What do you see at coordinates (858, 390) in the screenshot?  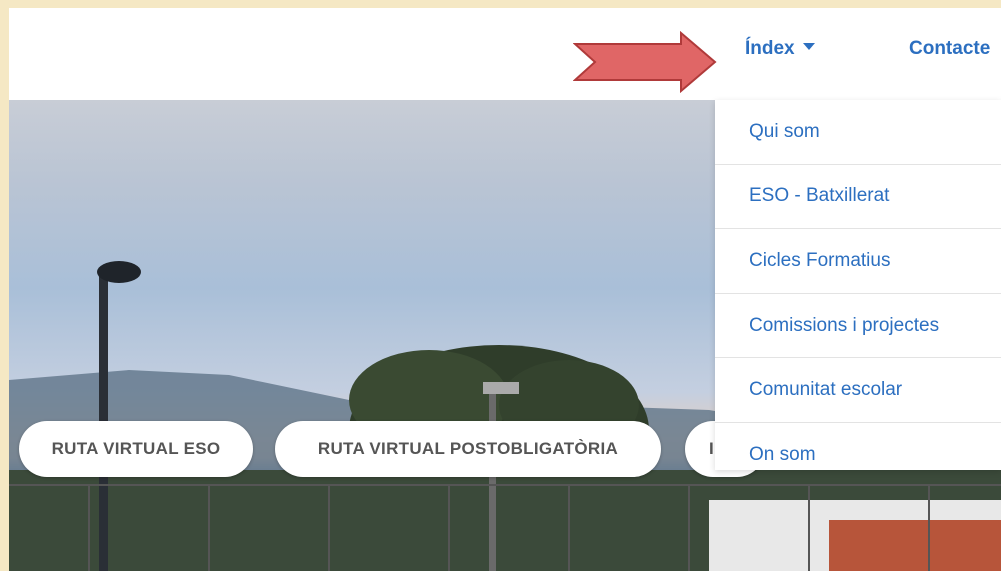 I see `menu-item-comunitat-escolar: Comunitat escolar` at bounding box center [858, 390].